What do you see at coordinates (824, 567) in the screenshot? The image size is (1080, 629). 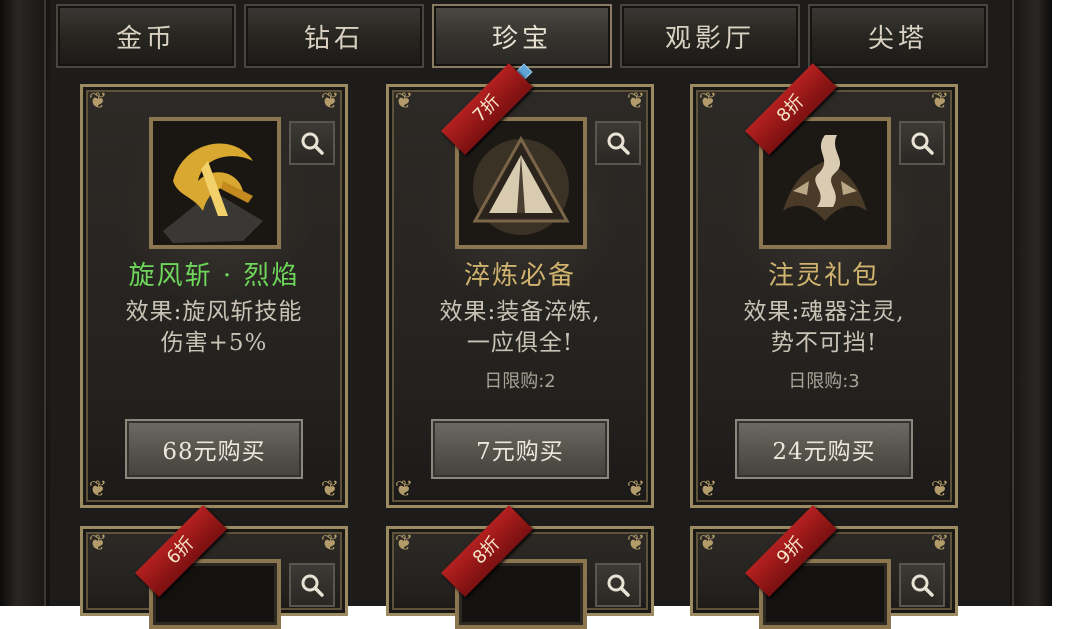 I see `shop-item-card: ❦ ❦ 9折` at bounding box center [824, 567].